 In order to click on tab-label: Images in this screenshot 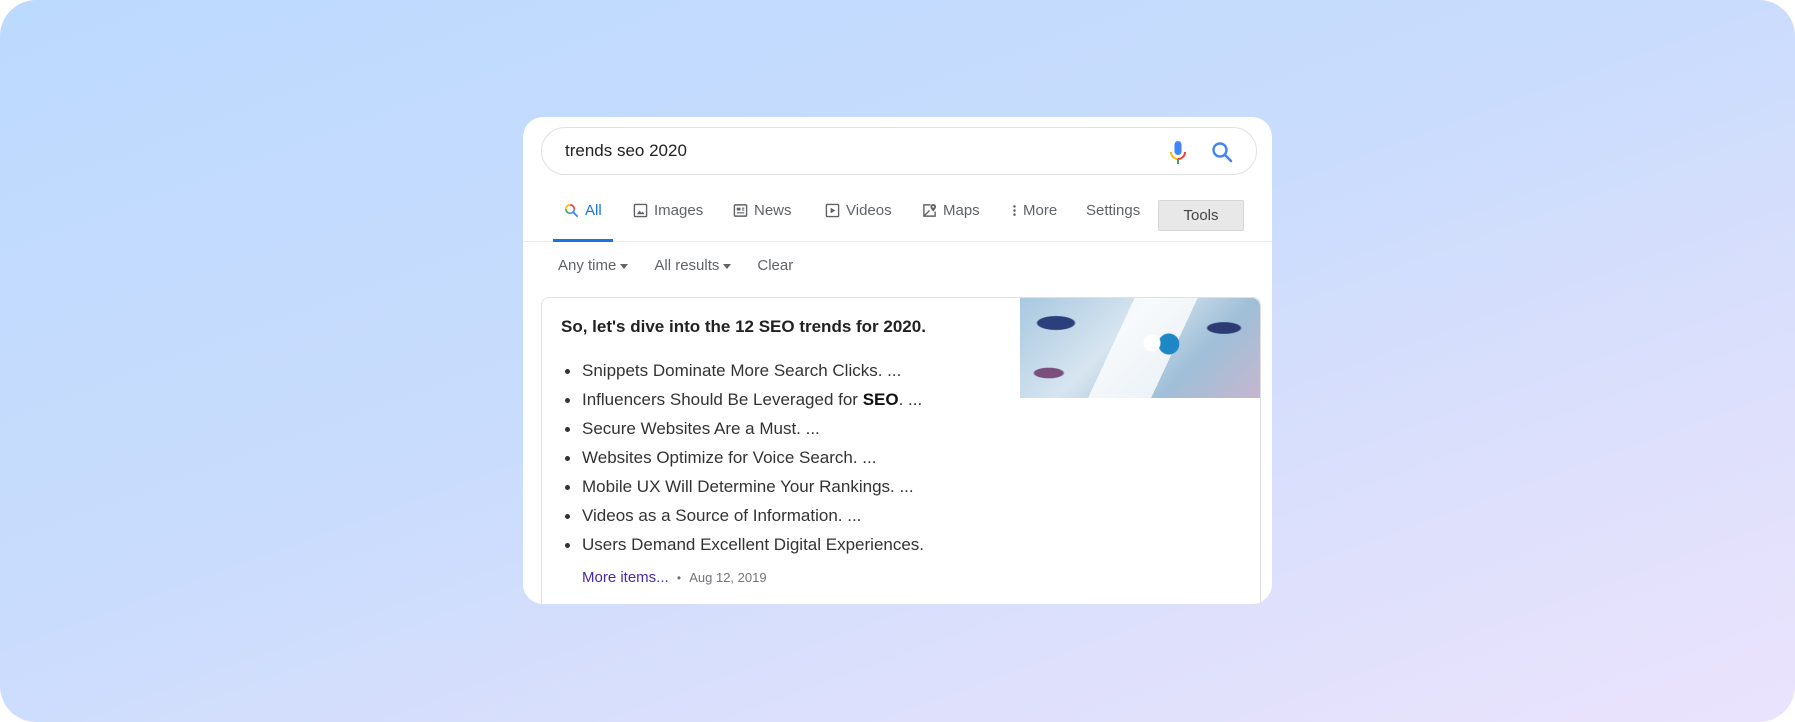, I will do `click(679, 210)`.